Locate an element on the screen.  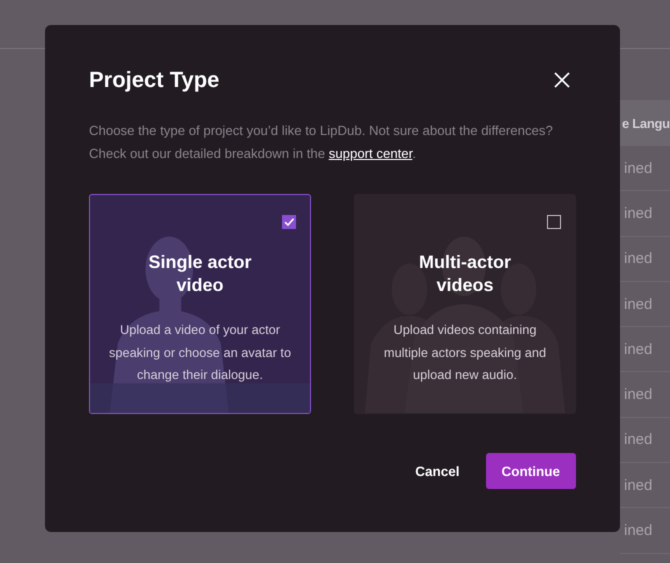
option-description: Upload videos containing multiple actors speaking and upload new audio. is located at coordinates (465, 352).